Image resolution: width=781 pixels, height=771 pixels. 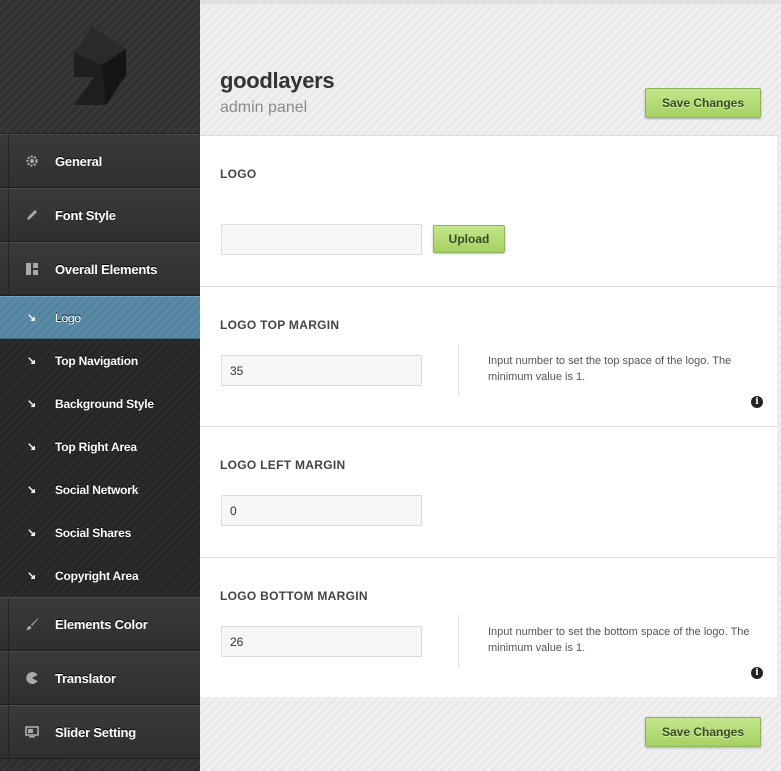 I want to click on sidebar-subitem-label: Copyright Area, so click(x=97, y=575).